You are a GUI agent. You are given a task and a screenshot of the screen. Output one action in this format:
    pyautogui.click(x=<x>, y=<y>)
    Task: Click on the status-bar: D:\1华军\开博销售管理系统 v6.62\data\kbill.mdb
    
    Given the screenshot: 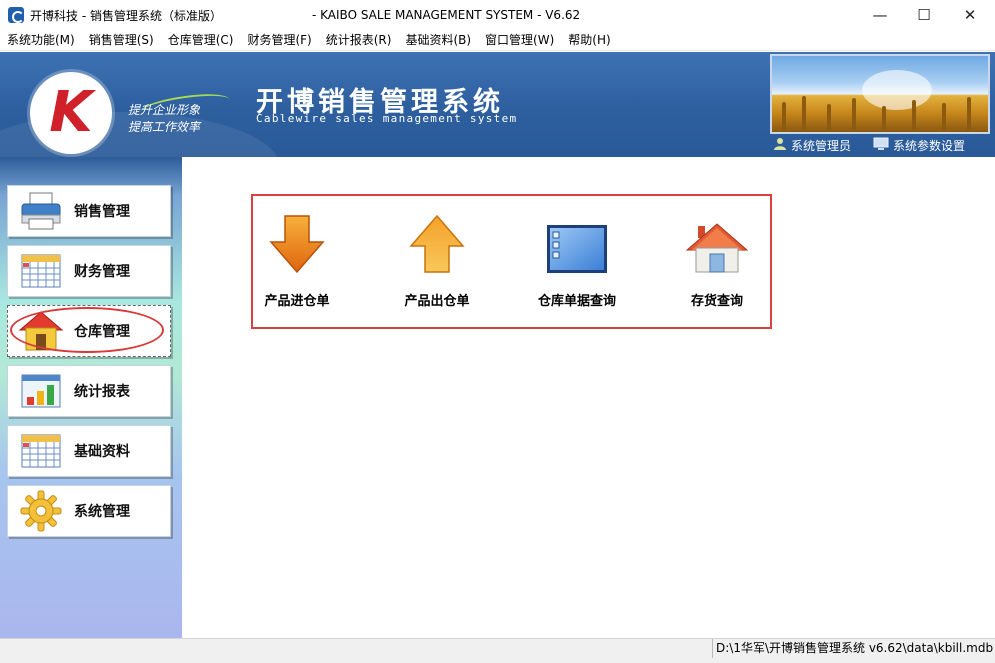 What is the action you would take?
    pyautogui.click(x=497, y=650)
    